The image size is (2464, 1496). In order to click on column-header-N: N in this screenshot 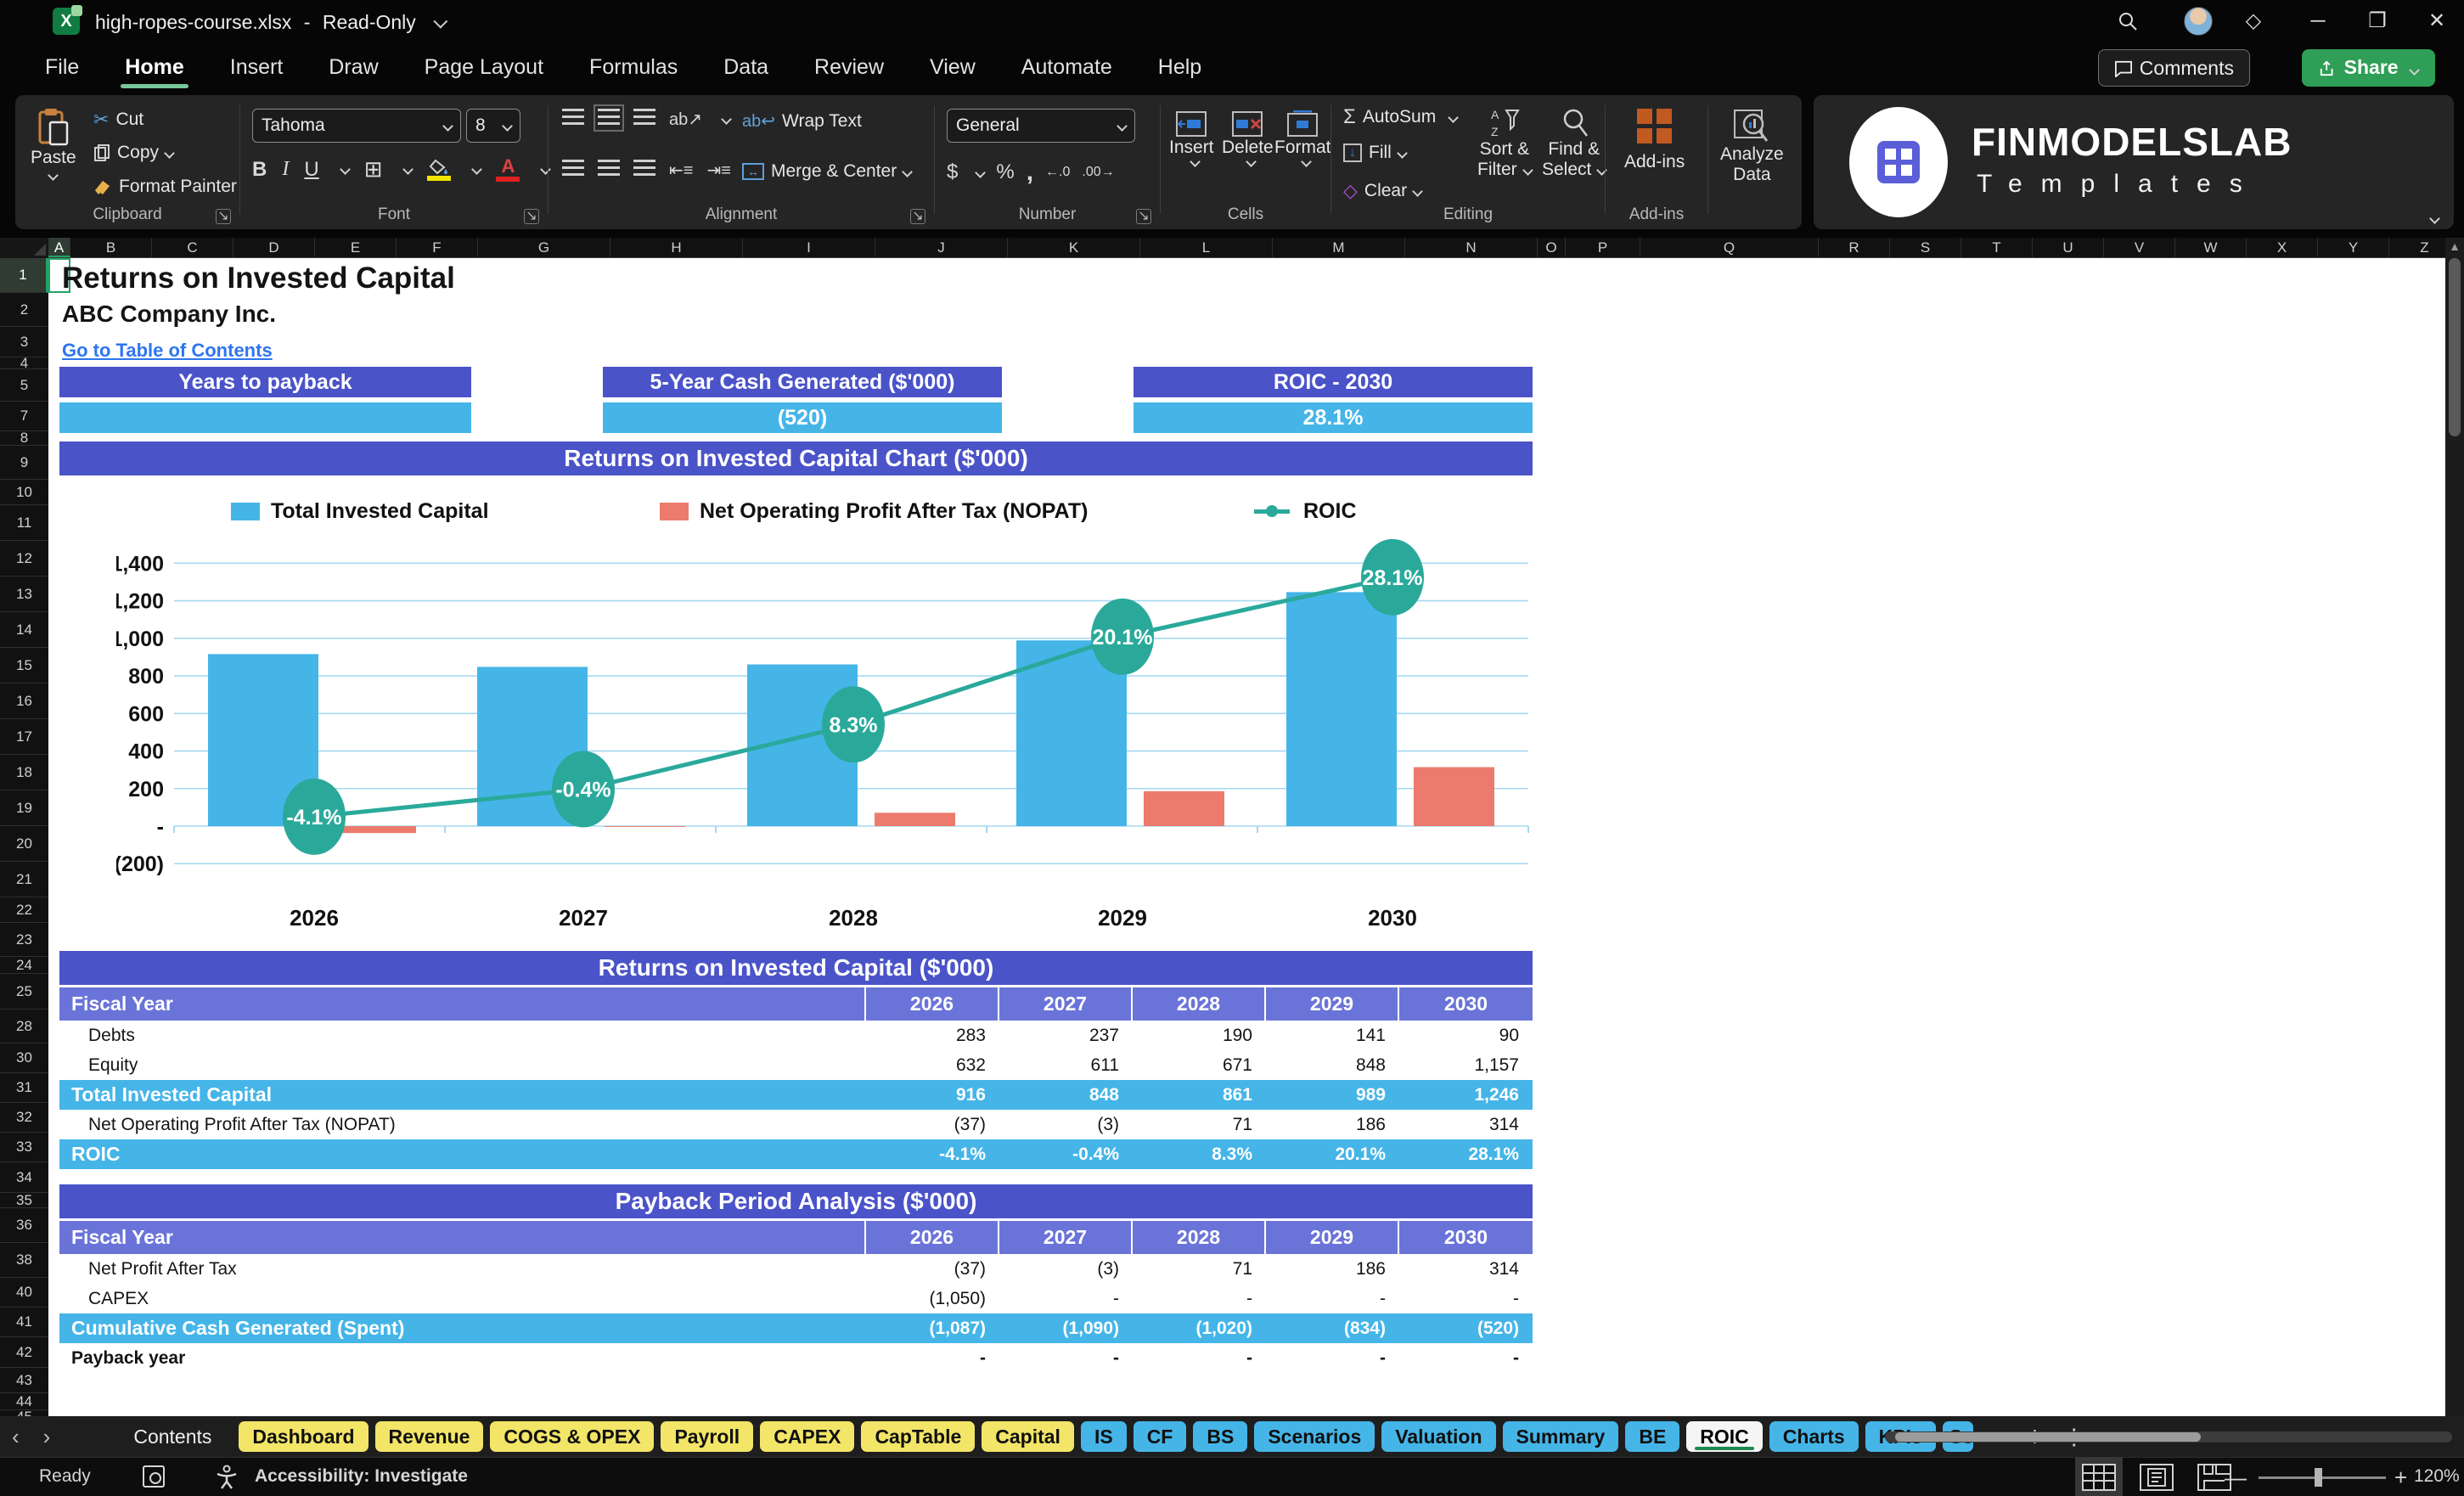, I will do `click(1471, 247)`.